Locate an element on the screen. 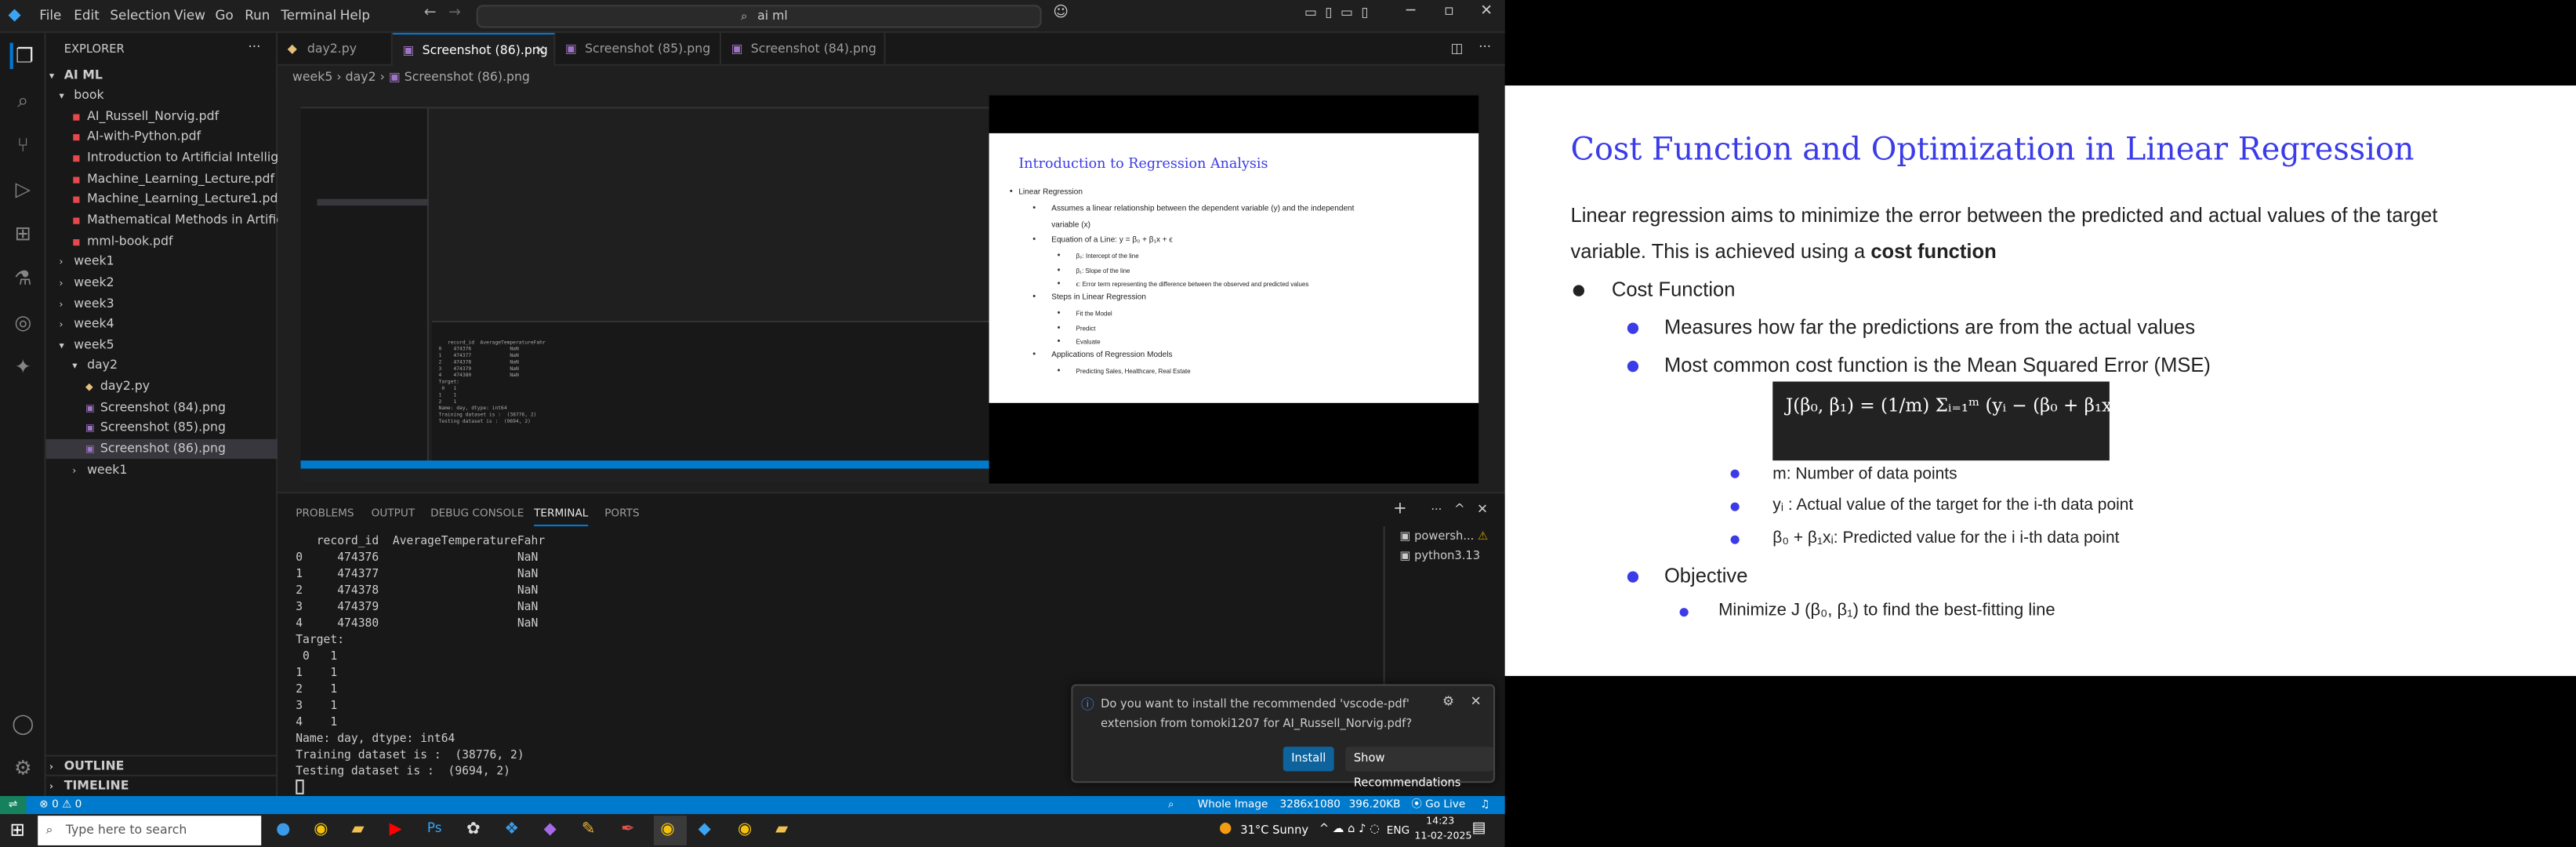  image-zoom-status: Whole Image is located at coordinates (1233, 805).